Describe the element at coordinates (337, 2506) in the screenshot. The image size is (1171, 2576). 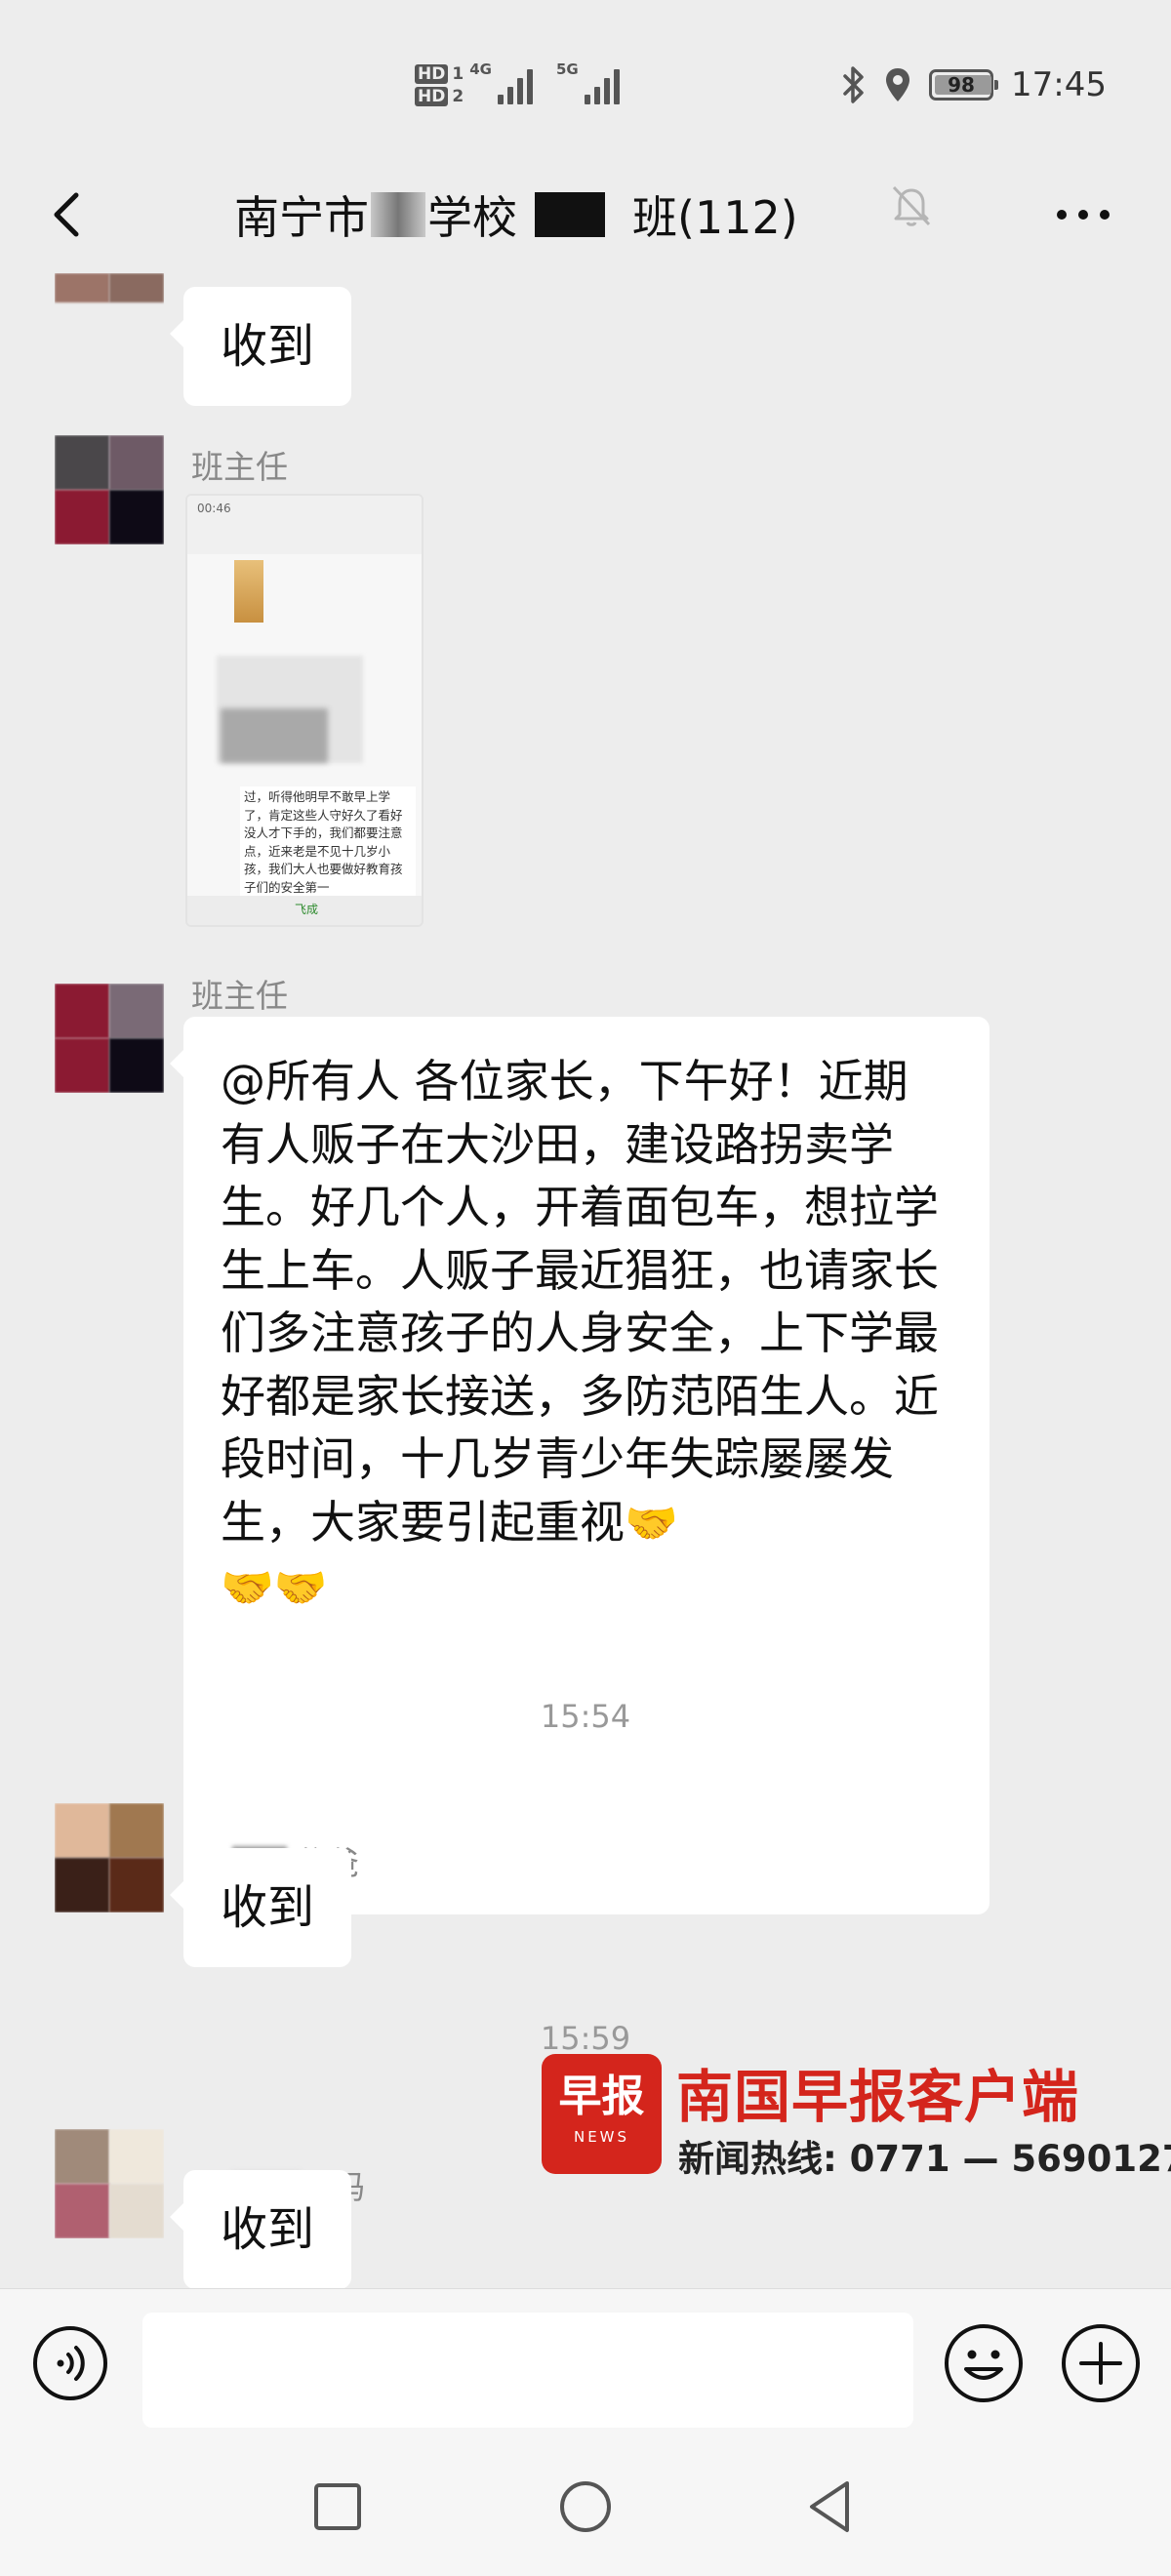
I see `recent-apps-icon` at that location.